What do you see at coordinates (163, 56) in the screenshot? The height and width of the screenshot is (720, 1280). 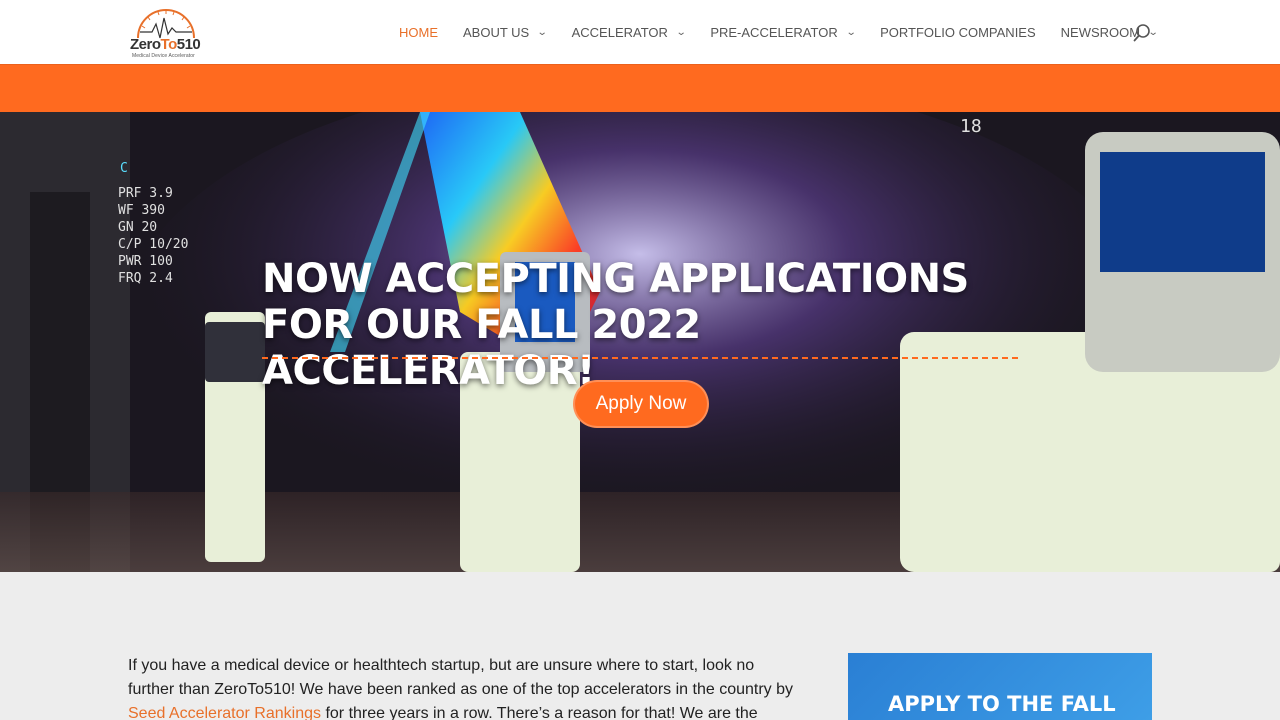 I see `logo-tagline: Medical Device Accelerator` at bounding box center [163, 56].